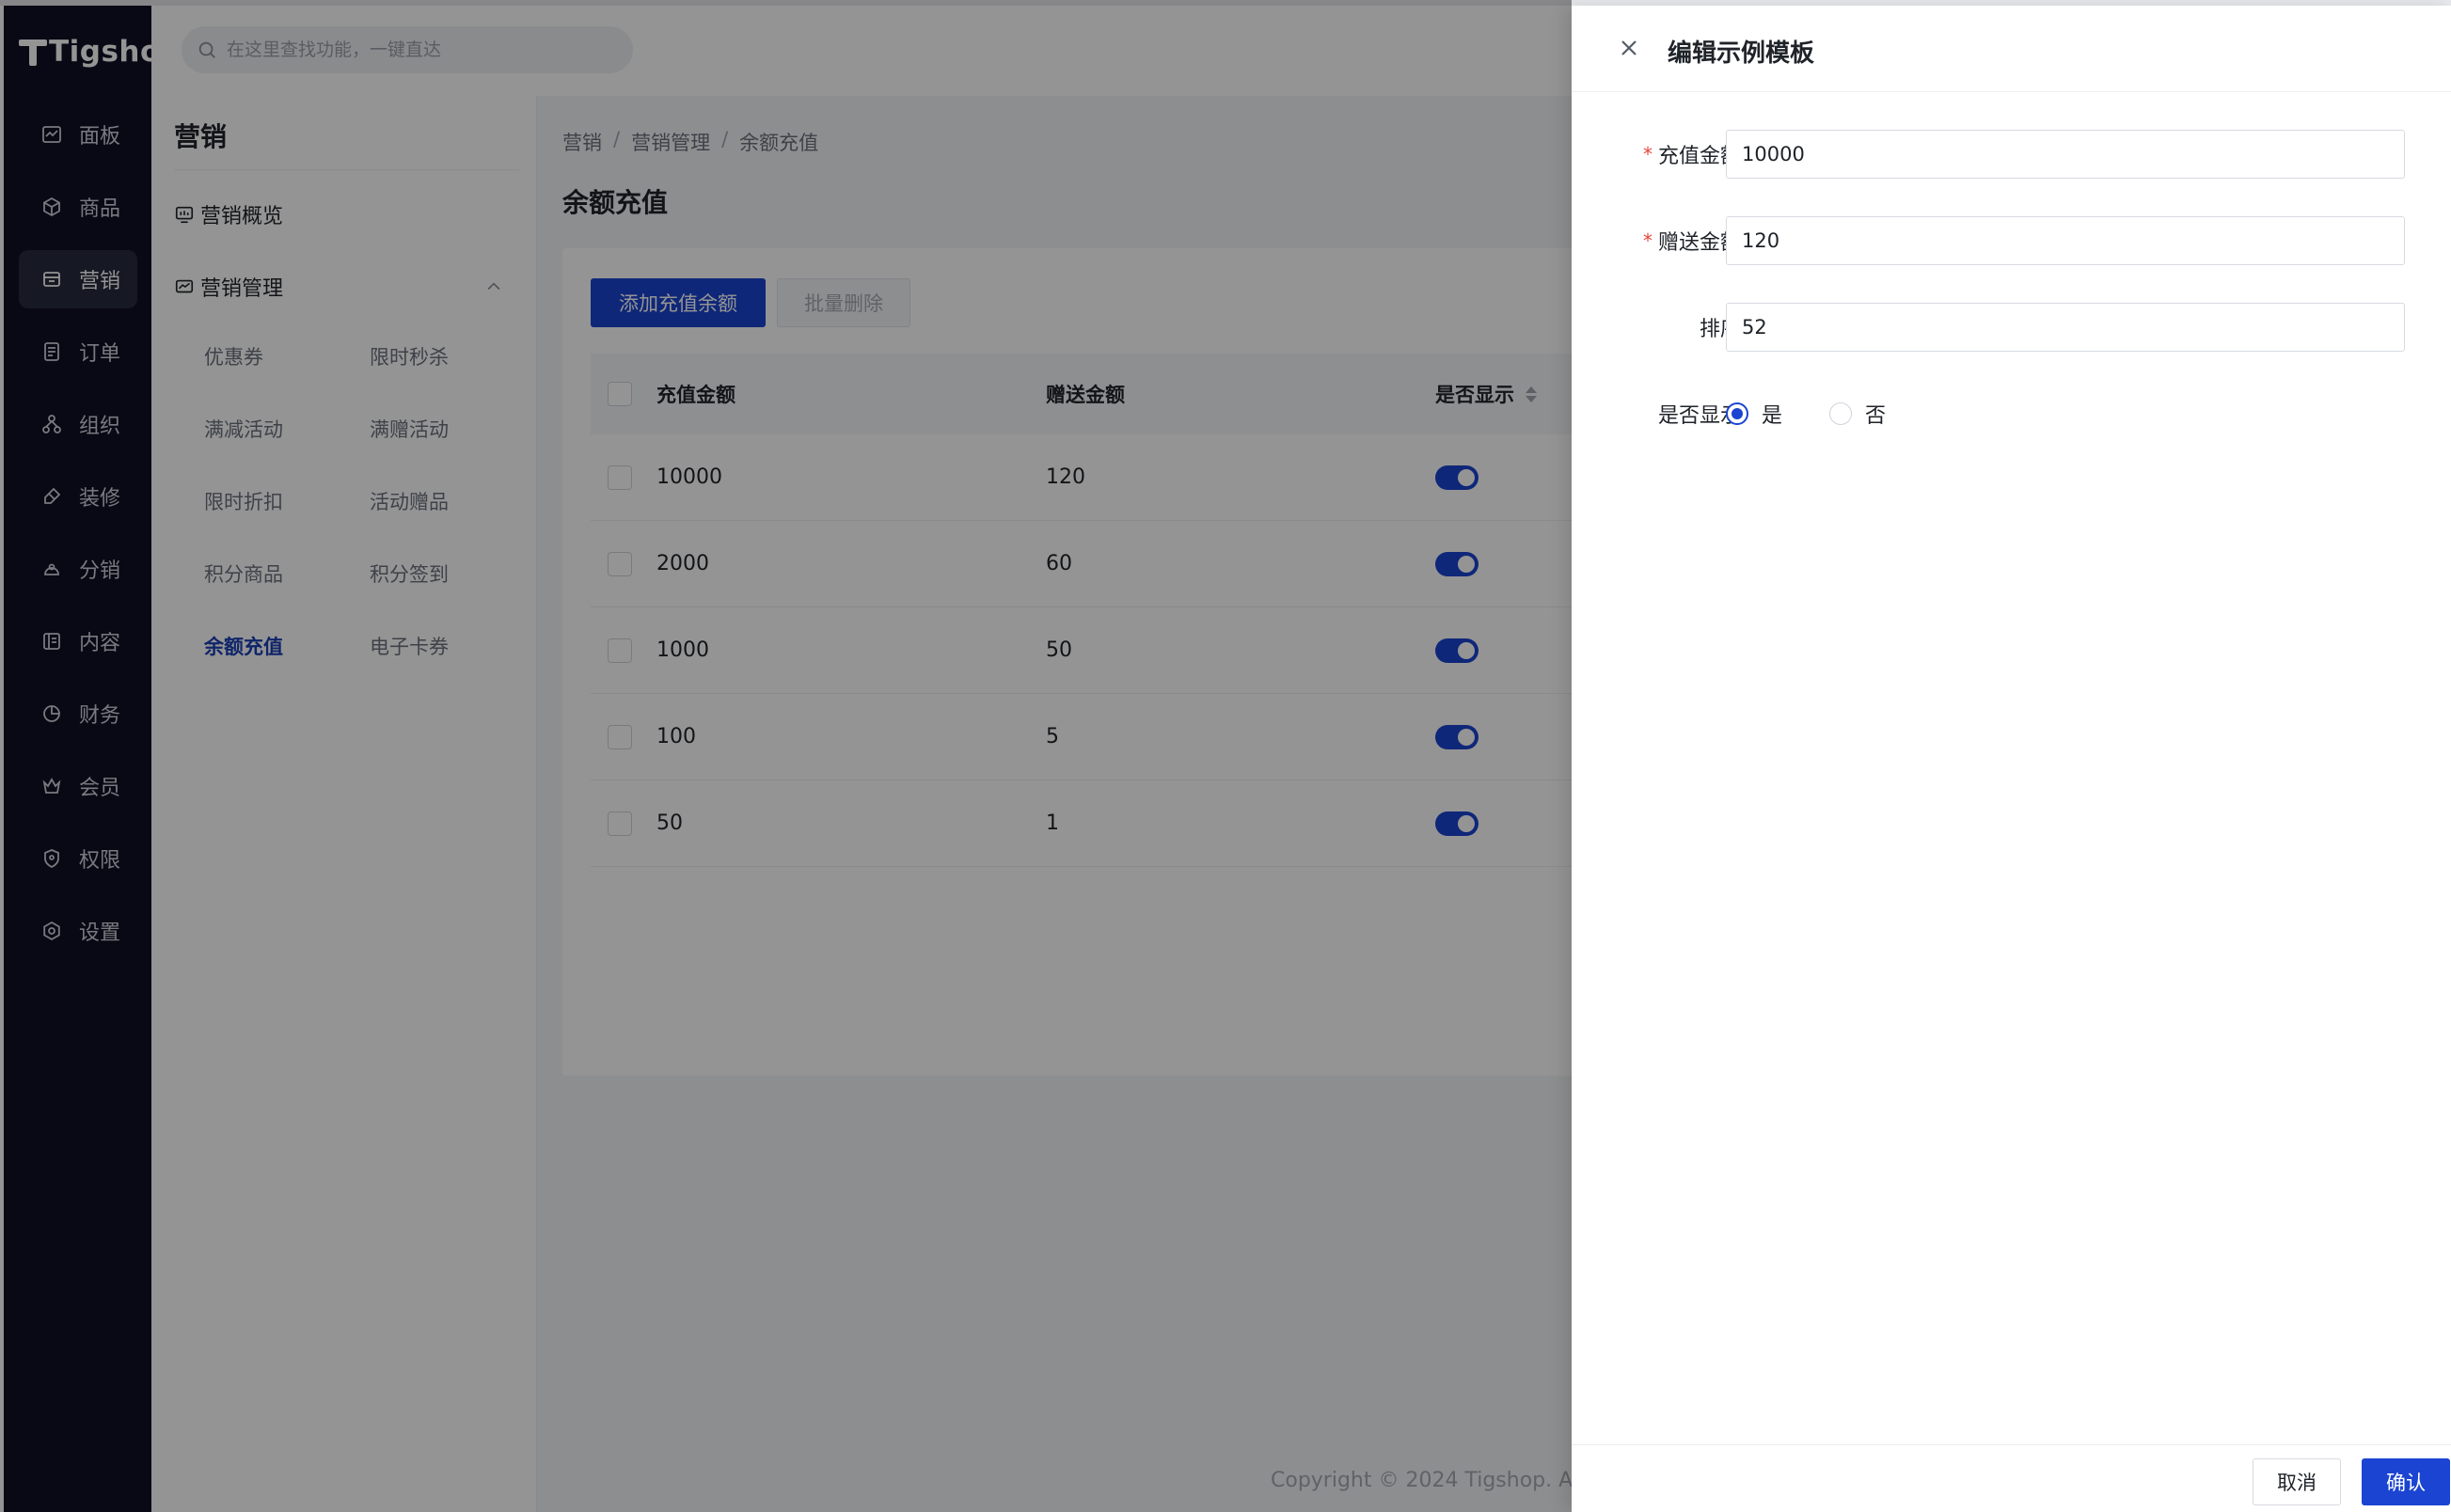 The width and height of the screenshot is (2451, 1512). I want to click on form-row-sort: 排序, so click(2011, 327).